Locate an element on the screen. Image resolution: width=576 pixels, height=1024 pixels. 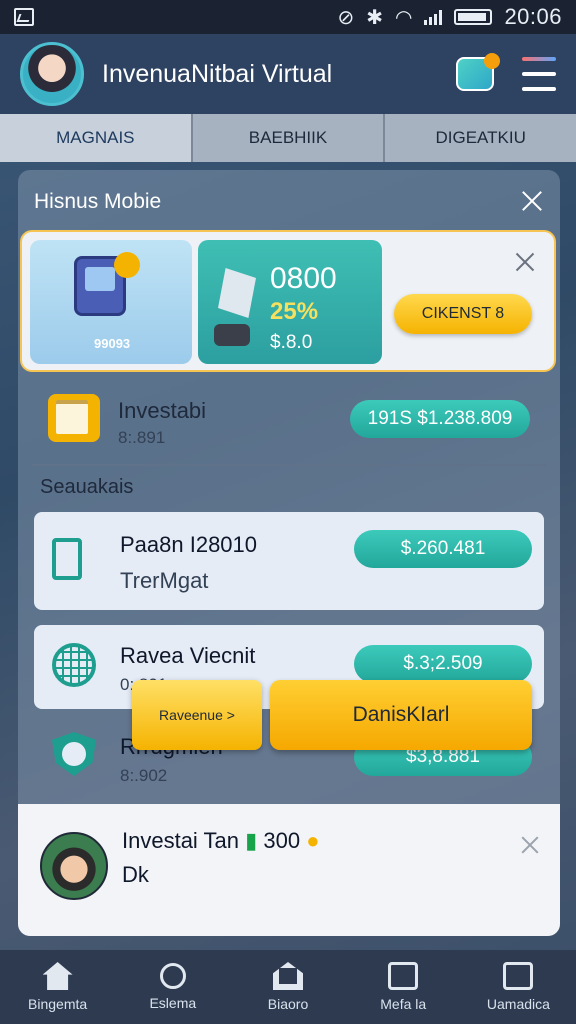
promo-tile-cart: 99093 is located at coordinates (111, 302).